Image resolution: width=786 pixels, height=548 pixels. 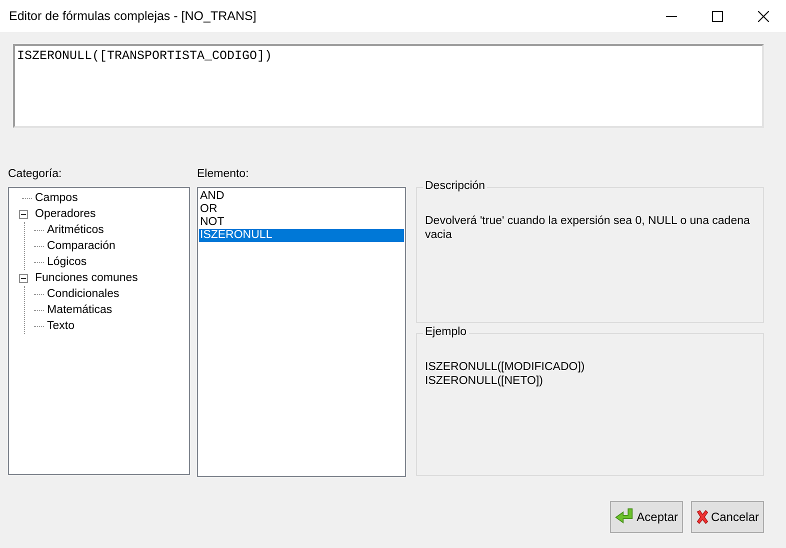 What do you see at coordinates (81, 246) in the screenshot?
I see `tree-item: Comparación` at bounding box center [81, 246].